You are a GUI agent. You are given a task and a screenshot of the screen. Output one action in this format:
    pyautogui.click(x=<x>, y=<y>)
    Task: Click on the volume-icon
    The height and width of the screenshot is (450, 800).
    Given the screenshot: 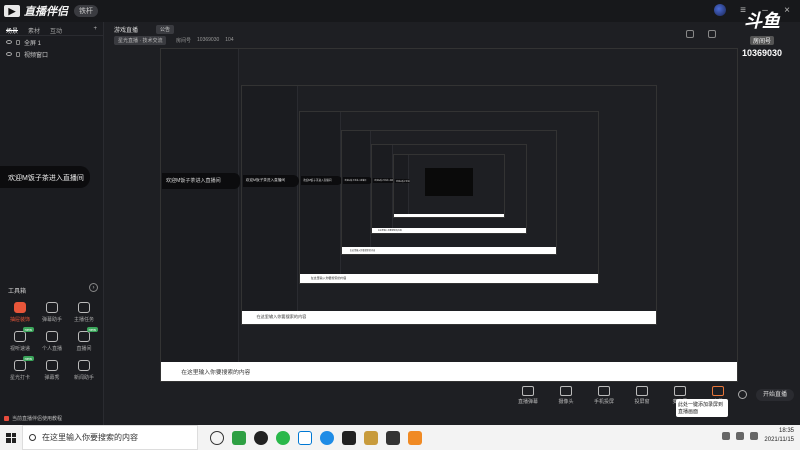 What is the action you would take?
    pyautogui.click(x=754, y=436)
    